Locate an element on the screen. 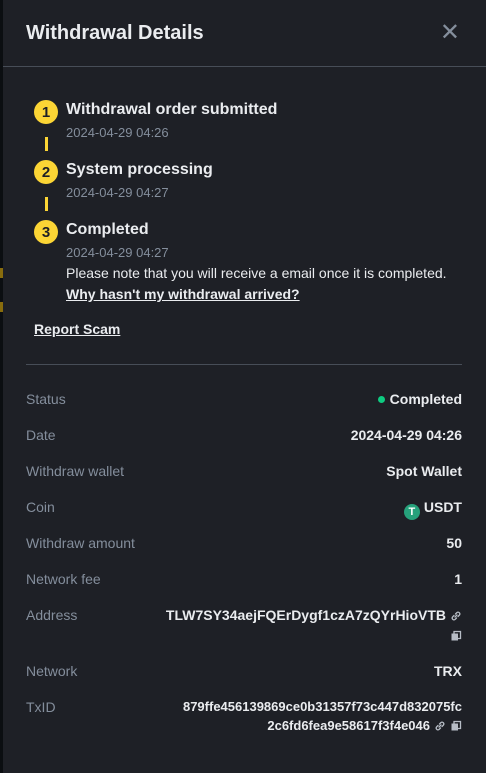  network-label: Network is located at coordinates (52, 671).